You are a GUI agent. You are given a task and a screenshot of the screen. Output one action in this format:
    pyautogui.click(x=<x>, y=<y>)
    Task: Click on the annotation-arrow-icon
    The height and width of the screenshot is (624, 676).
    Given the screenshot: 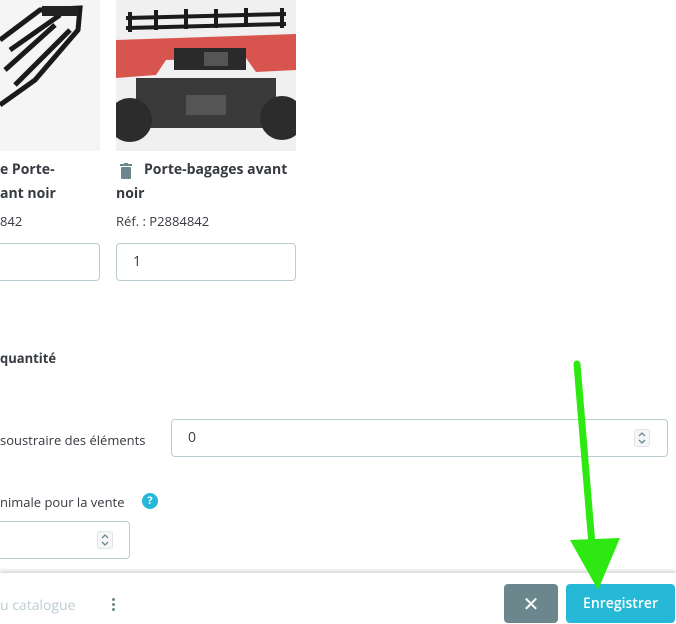 What is the action you would take?
    pyautogui.click(x=595, y=475)
    